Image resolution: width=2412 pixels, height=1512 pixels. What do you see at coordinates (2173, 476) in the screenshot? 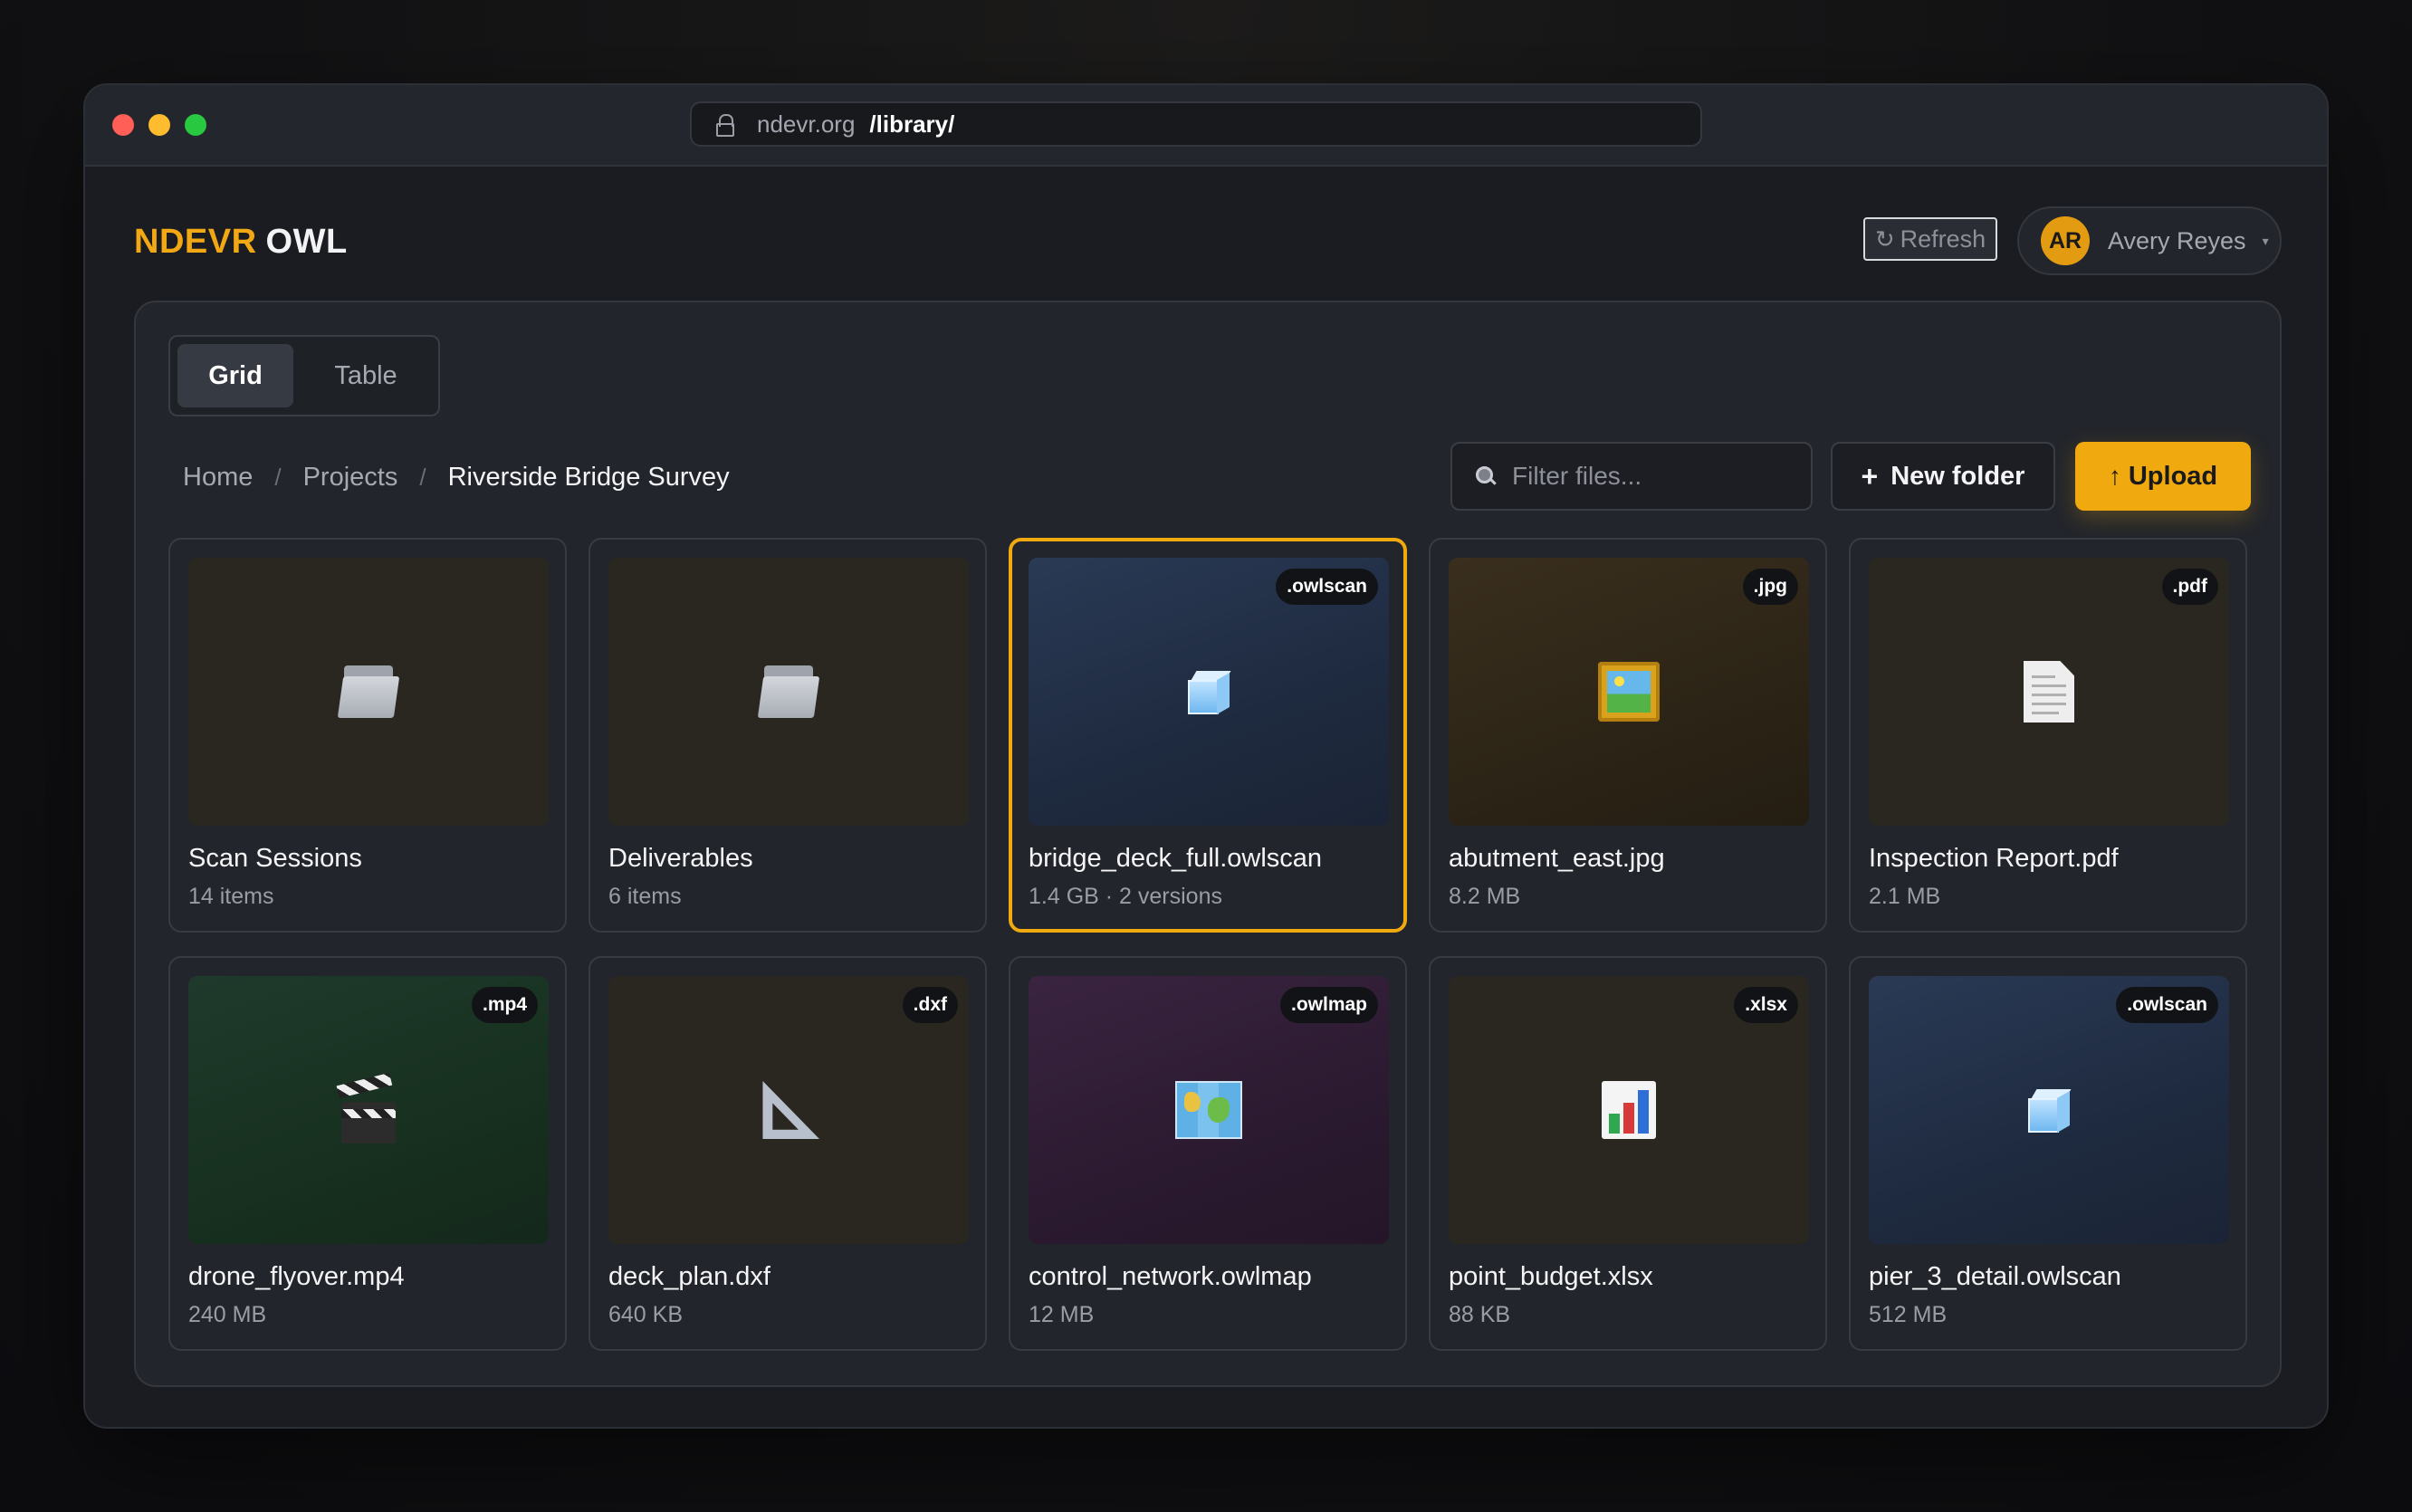
I see `upload-label: Upload` at bounding box center [2173, 476].